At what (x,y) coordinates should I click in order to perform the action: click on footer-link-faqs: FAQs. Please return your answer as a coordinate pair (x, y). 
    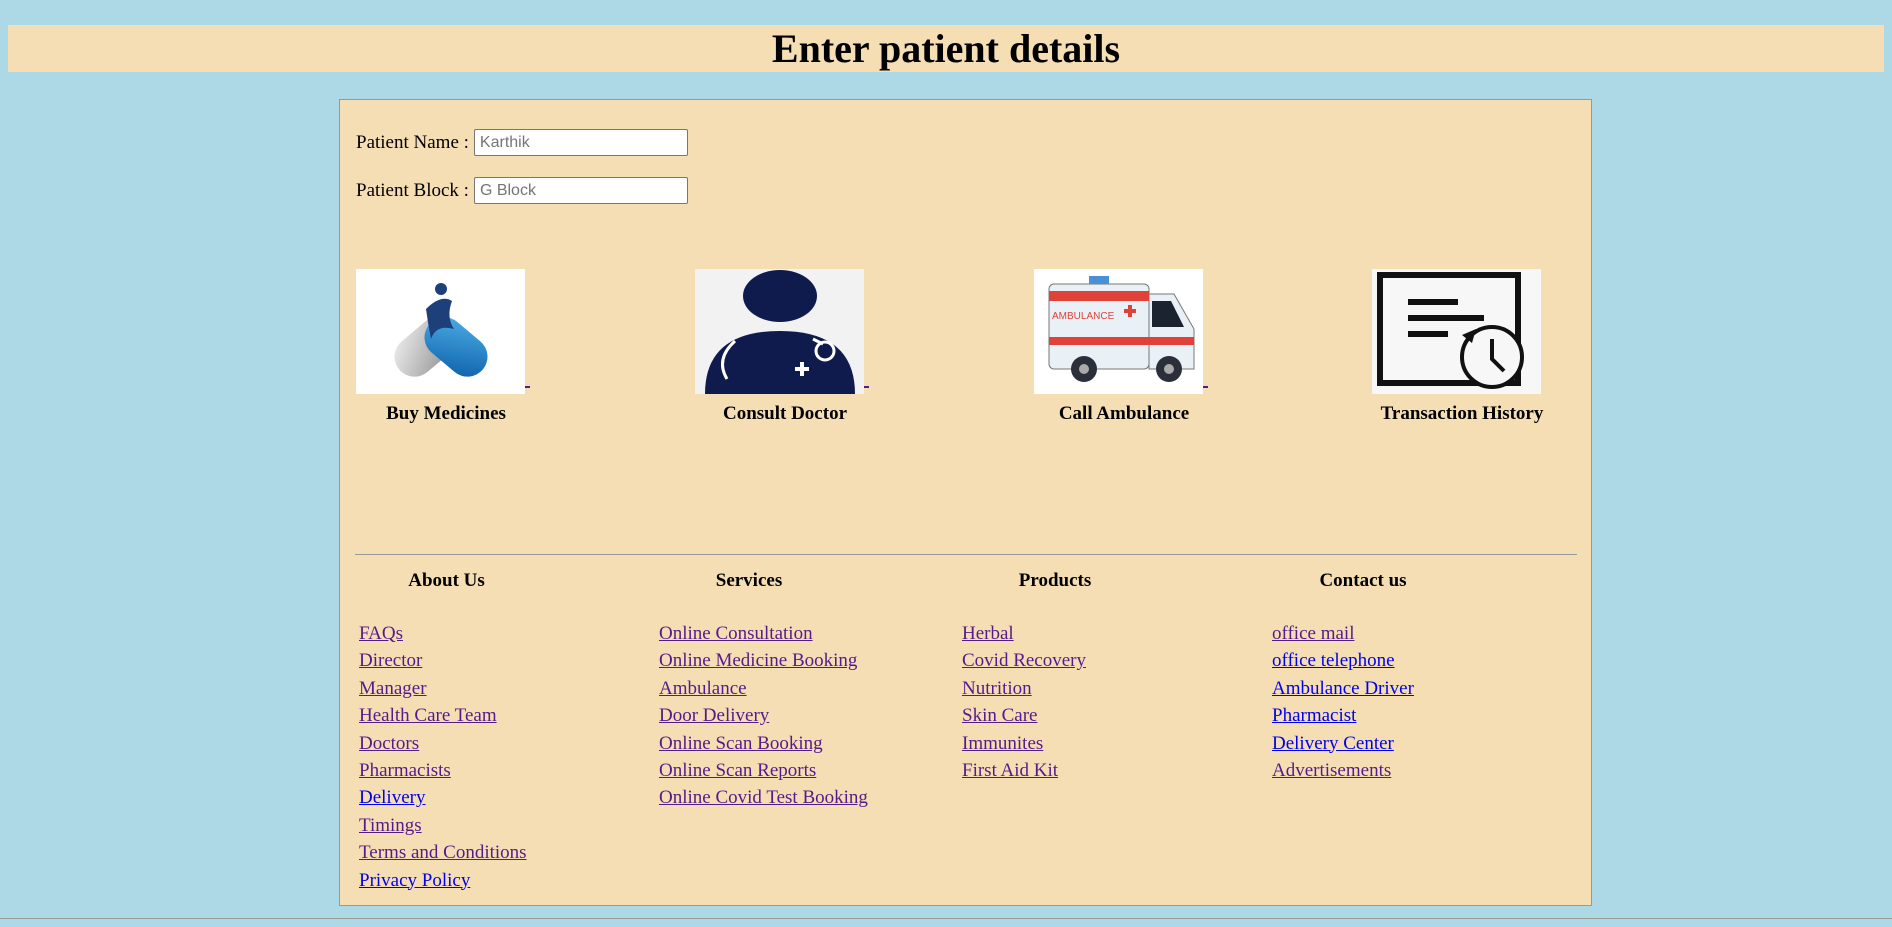
    Looking at the image, I should click on (381, 633).